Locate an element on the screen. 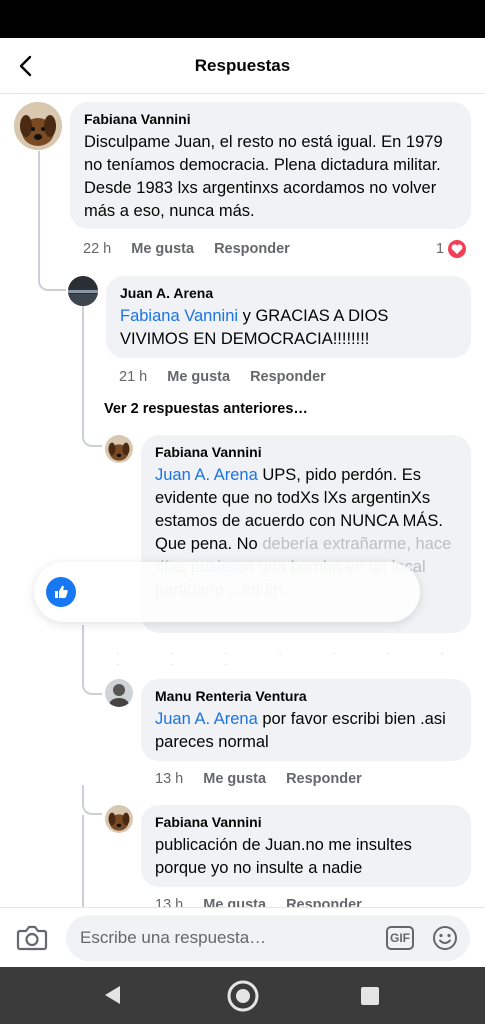 This screenshot has width=485, height=1024. emoji-icon is located at coordinates (445, 938).